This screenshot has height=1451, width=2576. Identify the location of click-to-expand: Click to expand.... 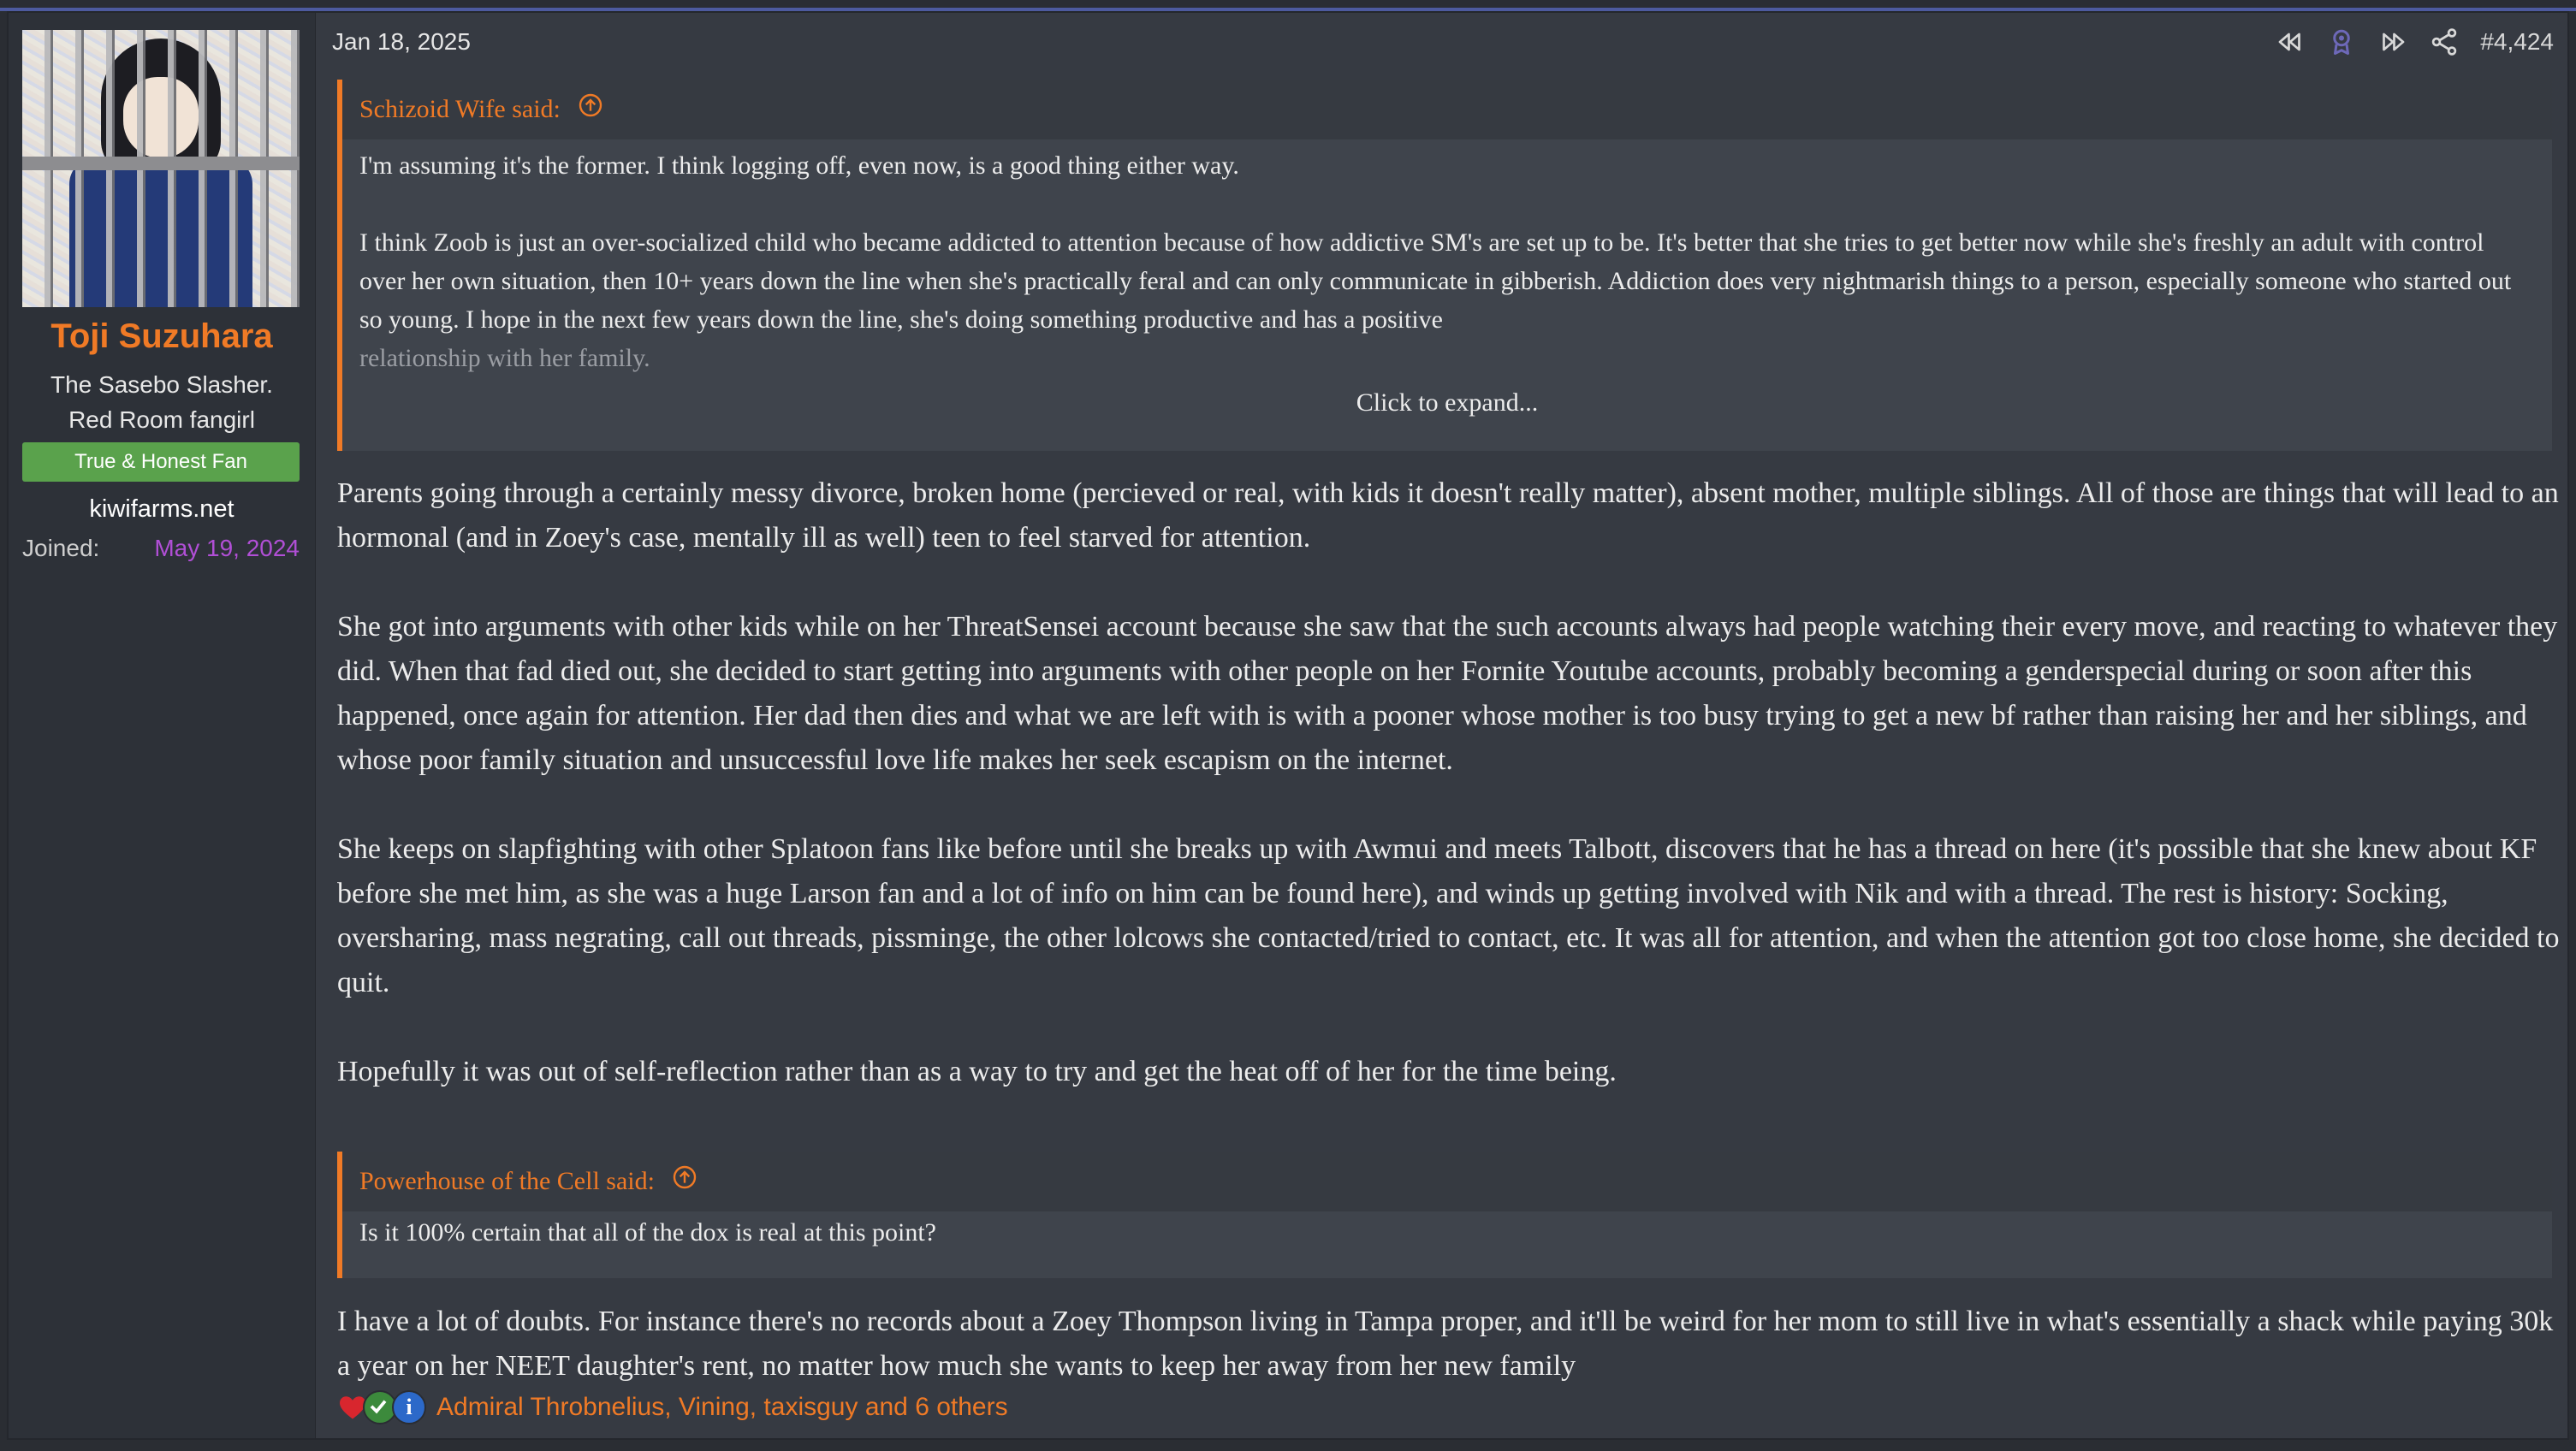
(1447, 403).